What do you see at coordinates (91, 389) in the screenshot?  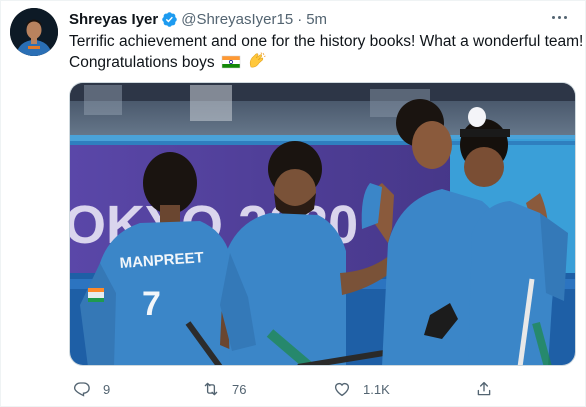 I see `reply-button: 9` at bounding box center [91, 389].